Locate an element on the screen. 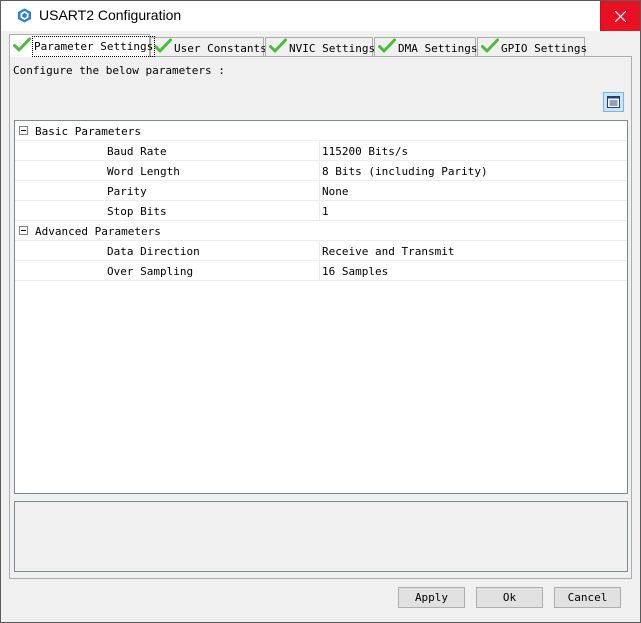 The width and height of the screenshot is (641, 623). property-row-parity: Parity None is located at coordinates (321, 191).